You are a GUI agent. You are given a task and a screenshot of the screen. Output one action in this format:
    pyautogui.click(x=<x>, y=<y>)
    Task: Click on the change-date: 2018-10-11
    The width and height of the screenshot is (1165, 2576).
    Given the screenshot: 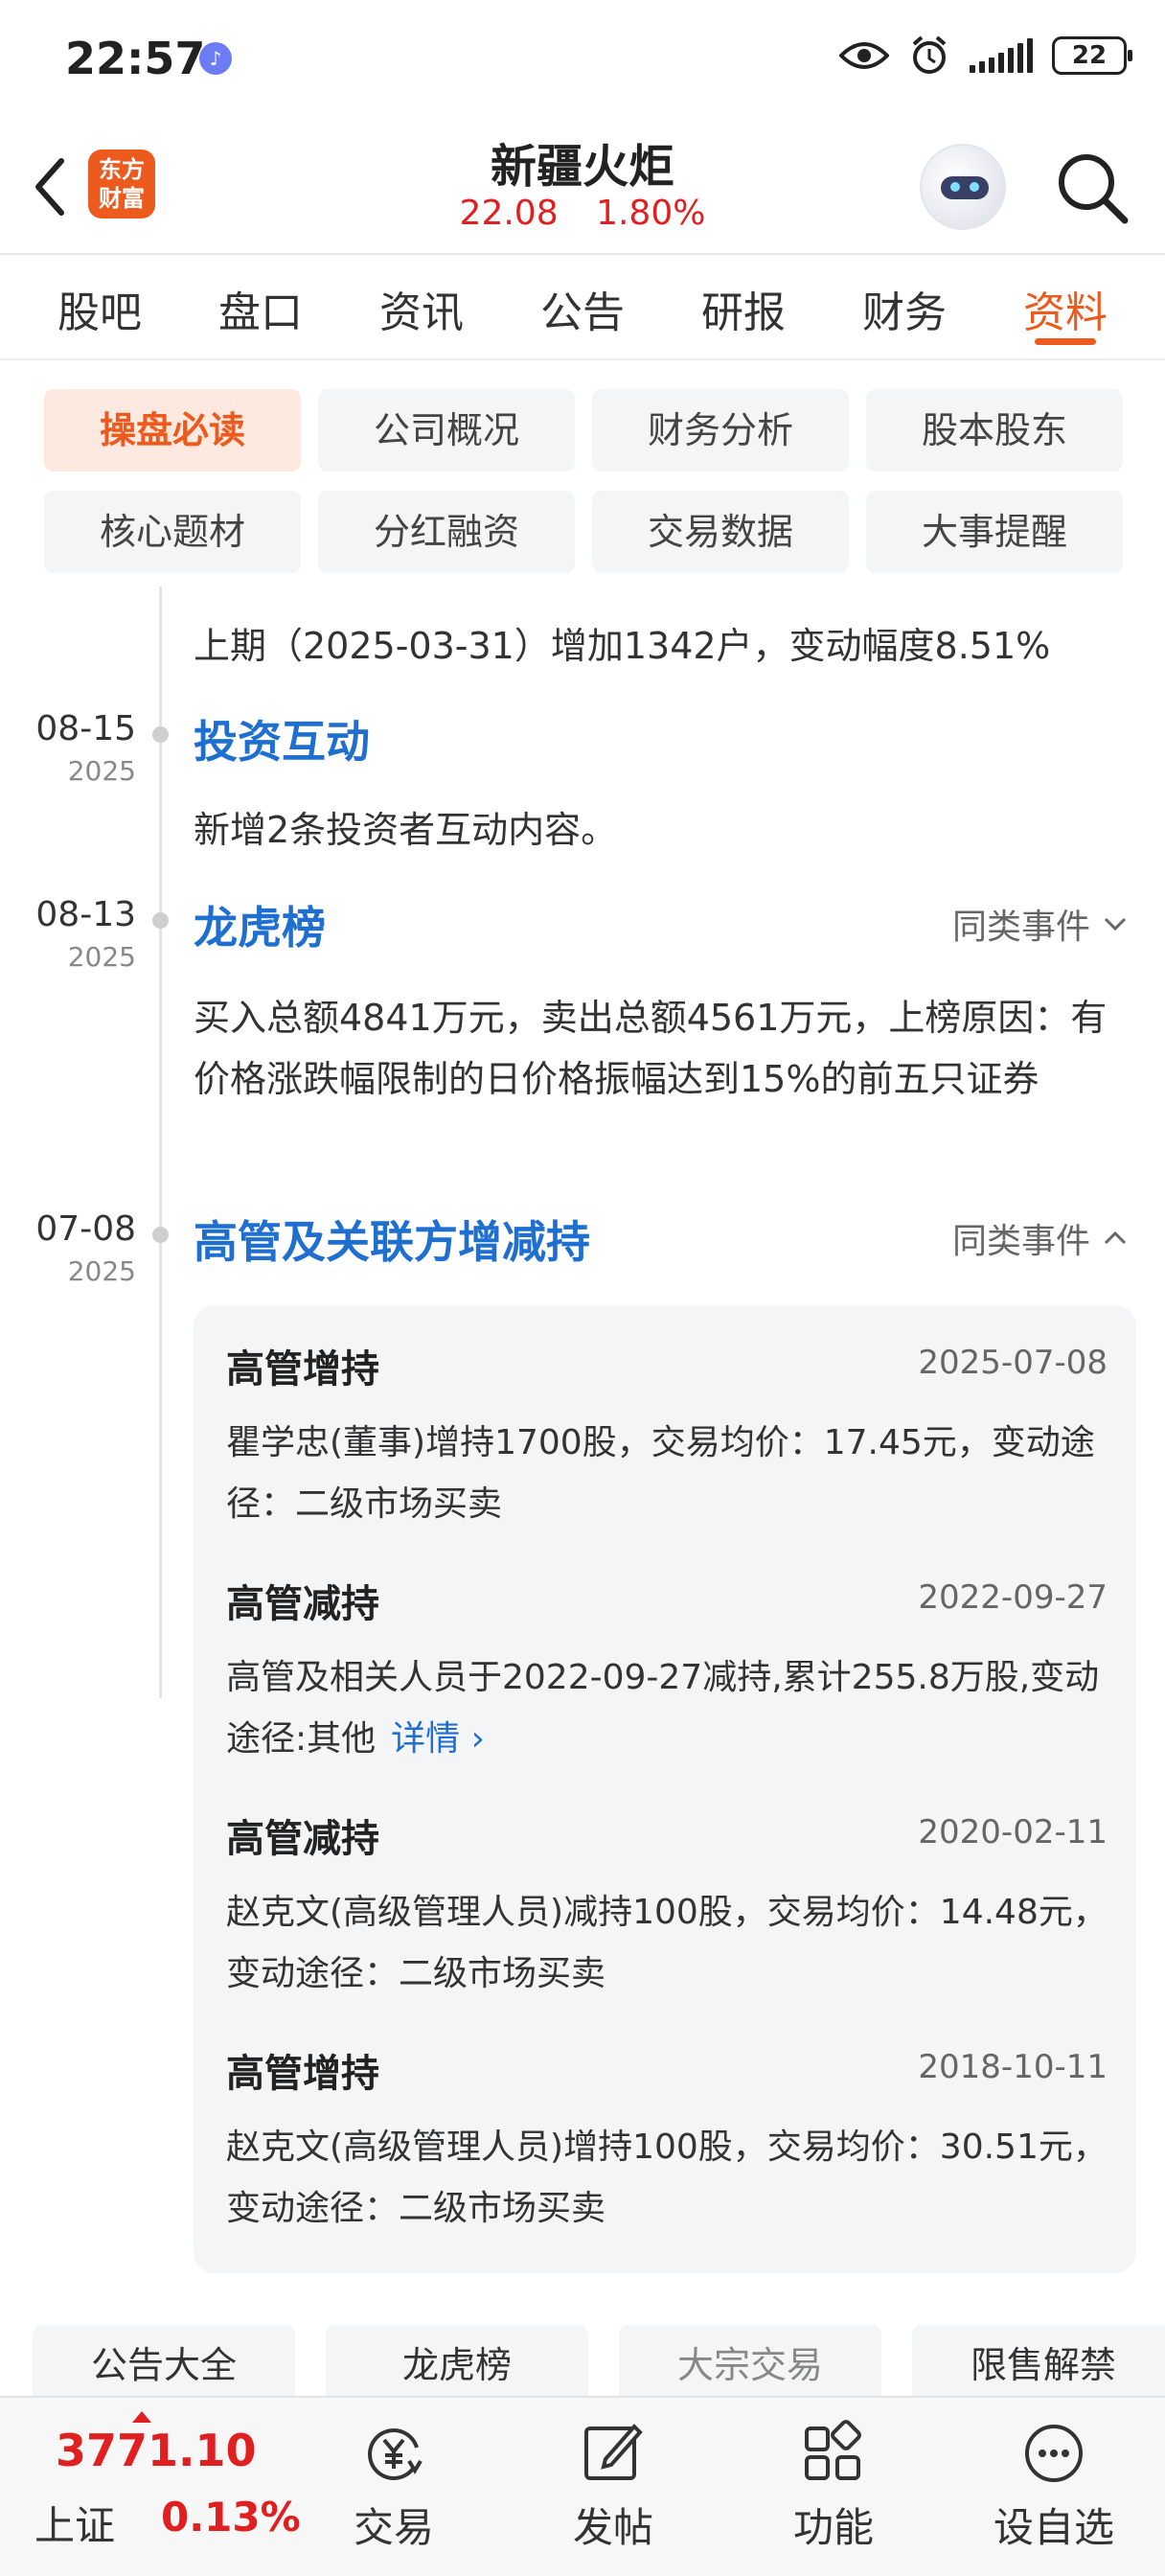 What is the action you would take?
    pyautogui.click(x=1013, y=2067)
    